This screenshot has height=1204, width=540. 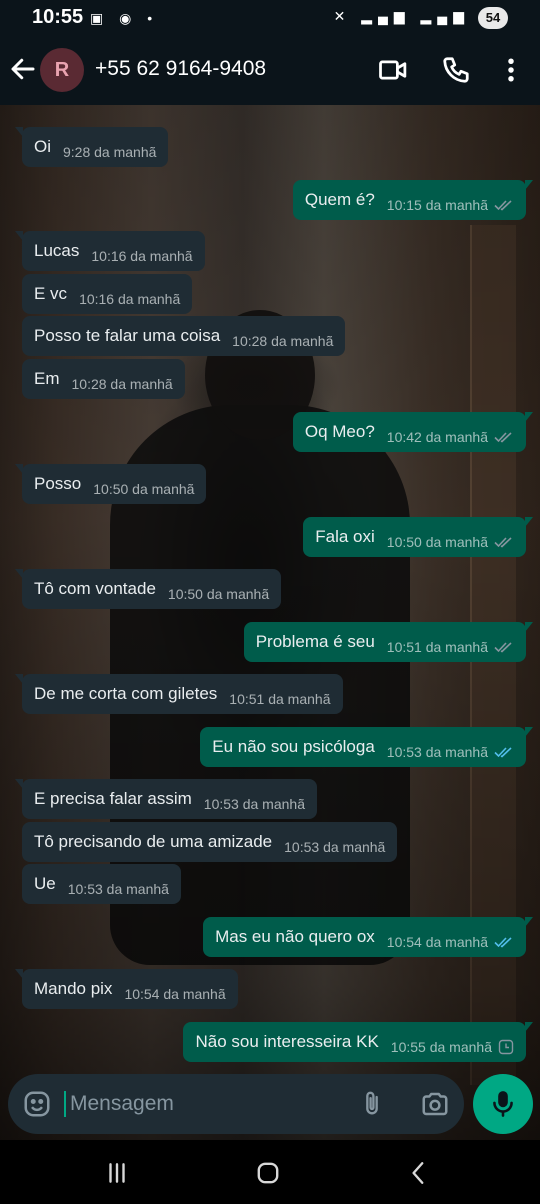 I want to click on chat-header: R +55 62 9164-9408, so click(x=270, y=71).